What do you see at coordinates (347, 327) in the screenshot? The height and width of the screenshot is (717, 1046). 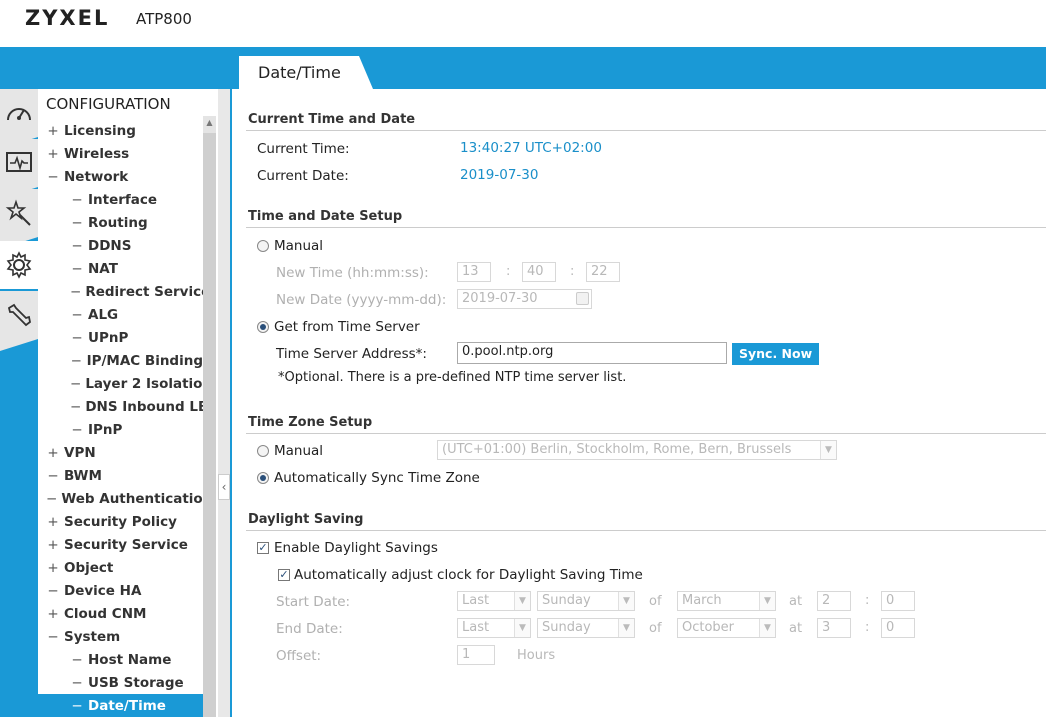 I see `time-server-label: Get from Time Server` at bounding box center [347, 327].